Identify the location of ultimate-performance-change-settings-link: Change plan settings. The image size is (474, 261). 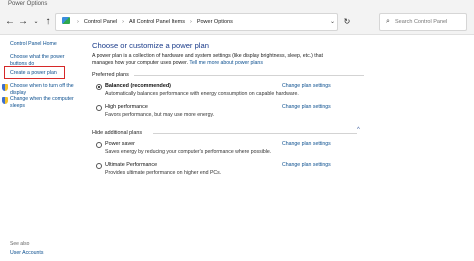
(306, 165).